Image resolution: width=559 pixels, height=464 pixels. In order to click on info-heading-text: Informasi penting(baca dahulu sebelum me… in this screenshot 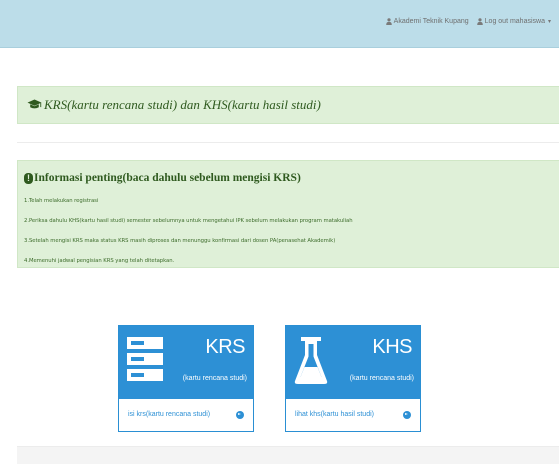, I will do `click(167, 178)`.